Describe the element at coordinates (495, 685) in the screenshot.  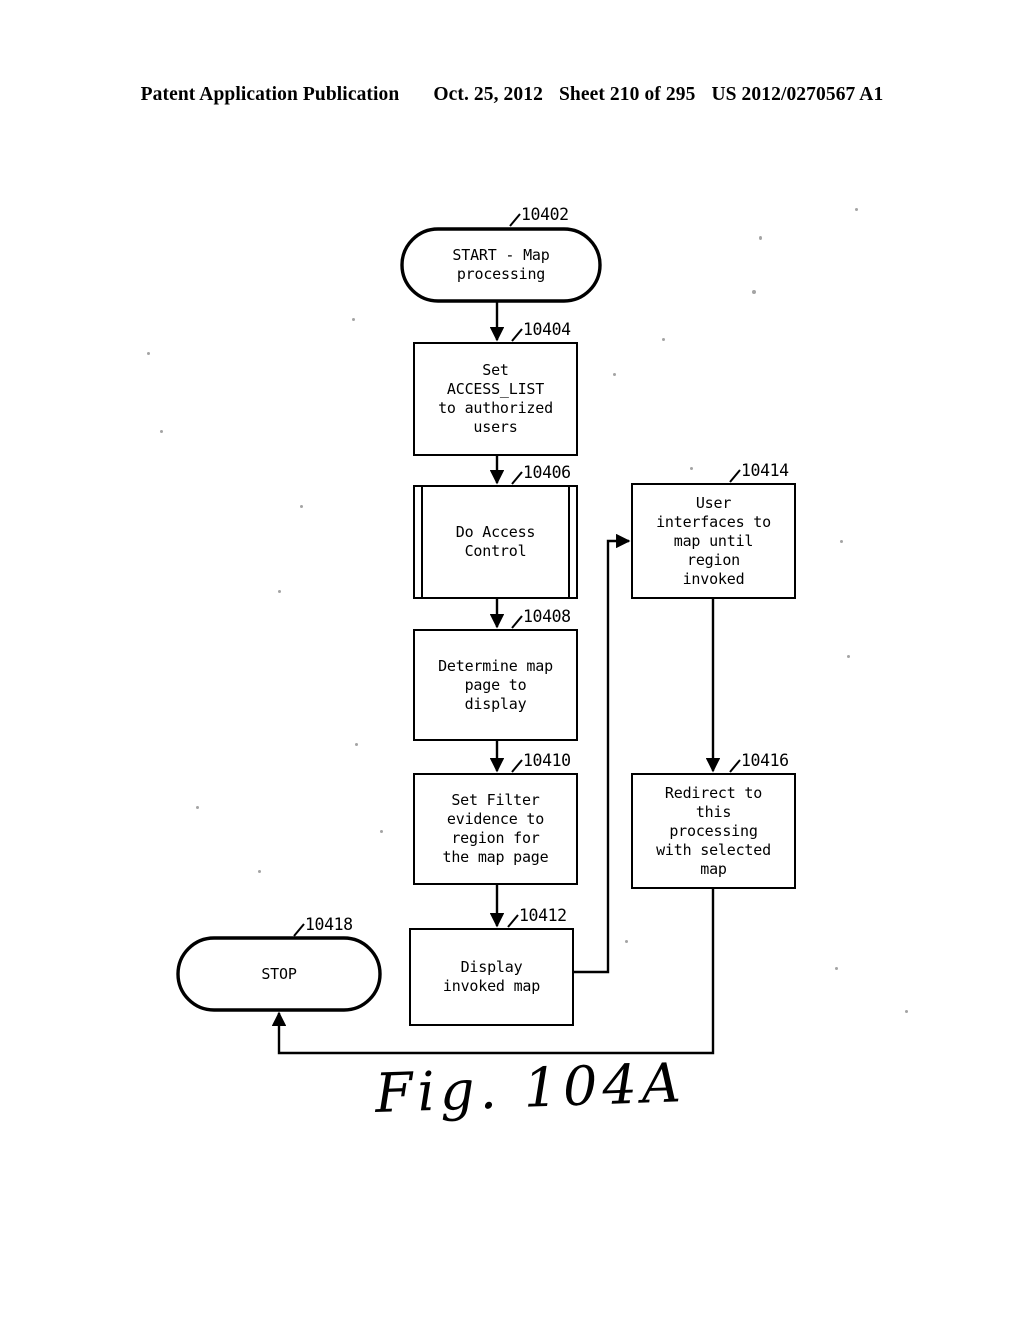
I see `node-determine-map-page-shape` at that location.